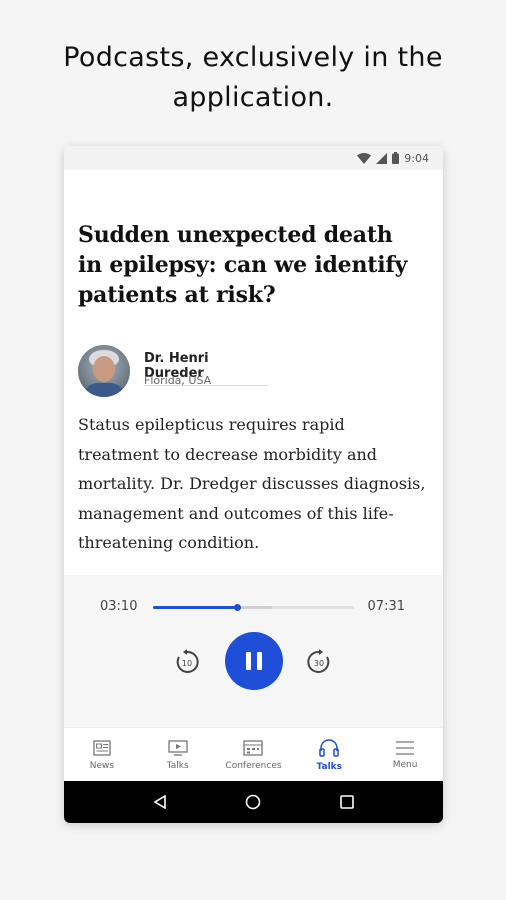 The height and width of the screenshot is (900, 506). I want to click on current-time: 03:10, so click(119, 606).